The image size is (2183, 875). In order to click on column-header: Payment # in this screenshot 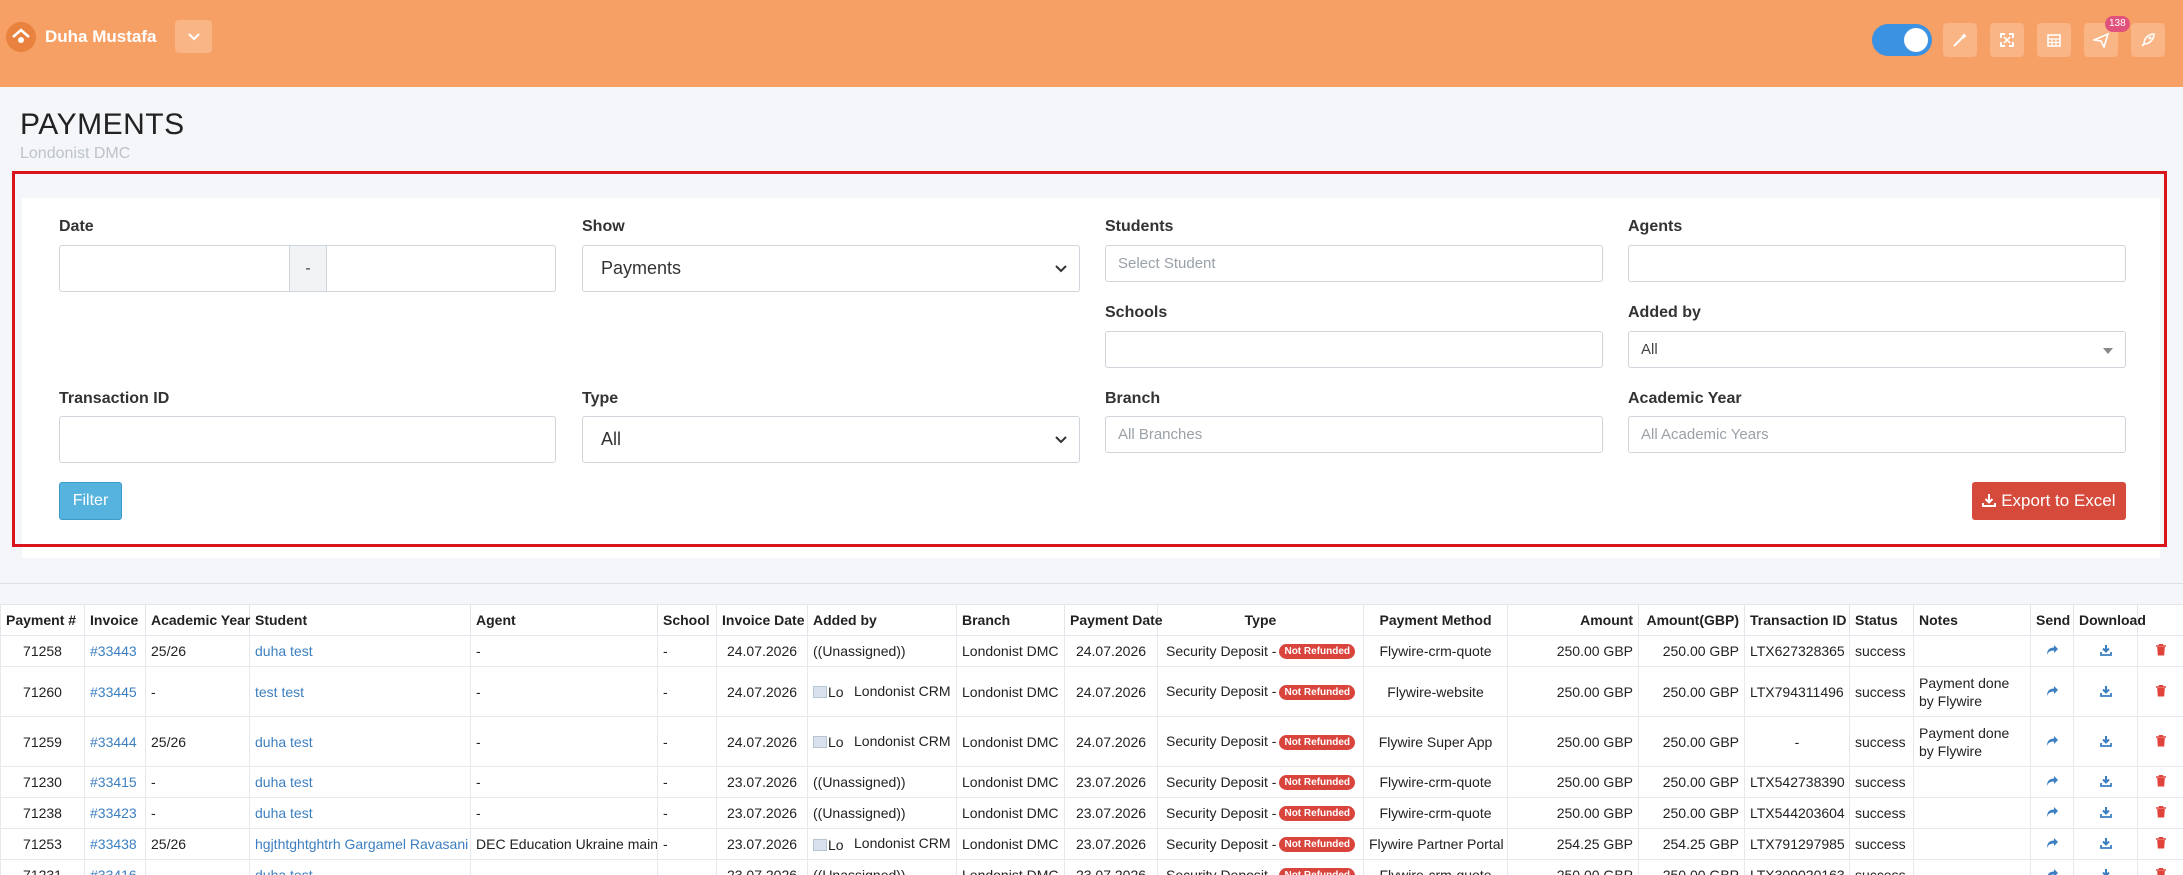, I will do `click(42, 620)`.